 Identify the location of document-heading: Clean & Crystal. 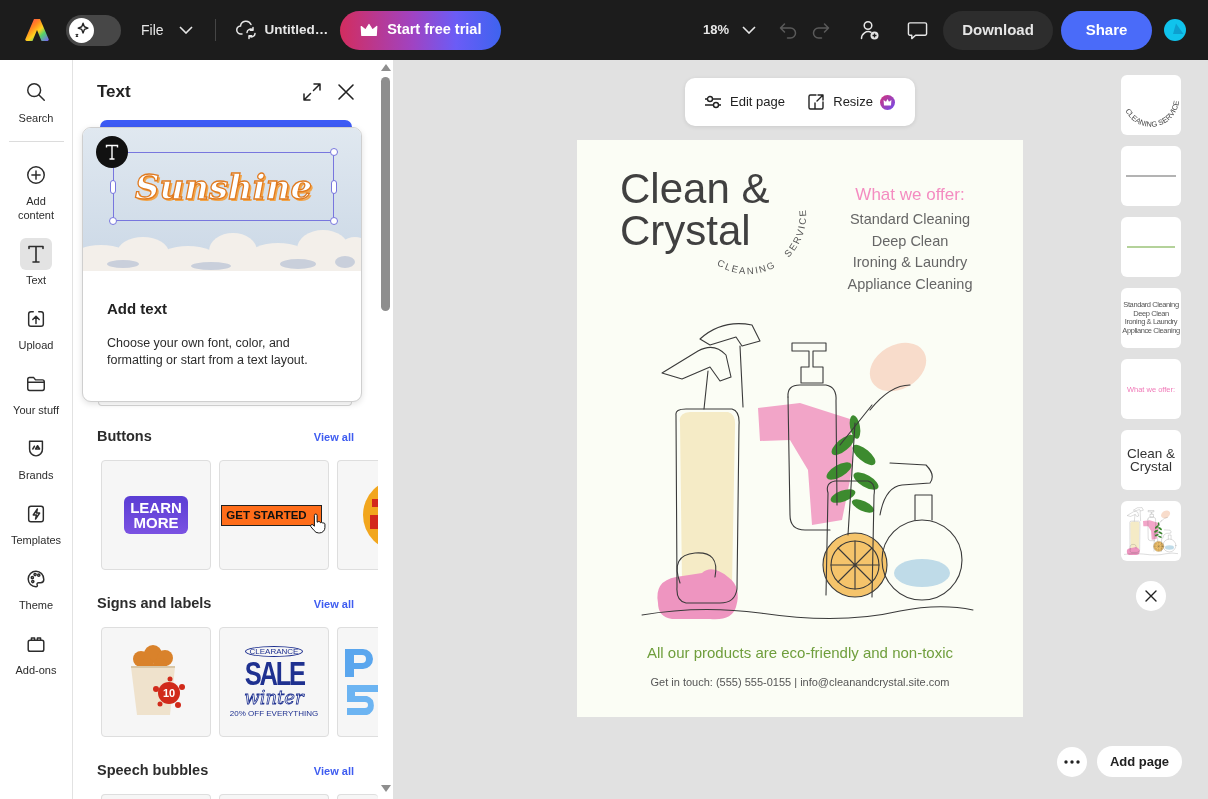
(695, 210).